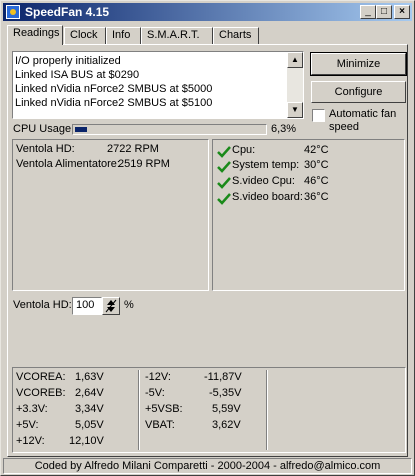  I want to click on cpu-usage-bar-fill, so click(81, 129).